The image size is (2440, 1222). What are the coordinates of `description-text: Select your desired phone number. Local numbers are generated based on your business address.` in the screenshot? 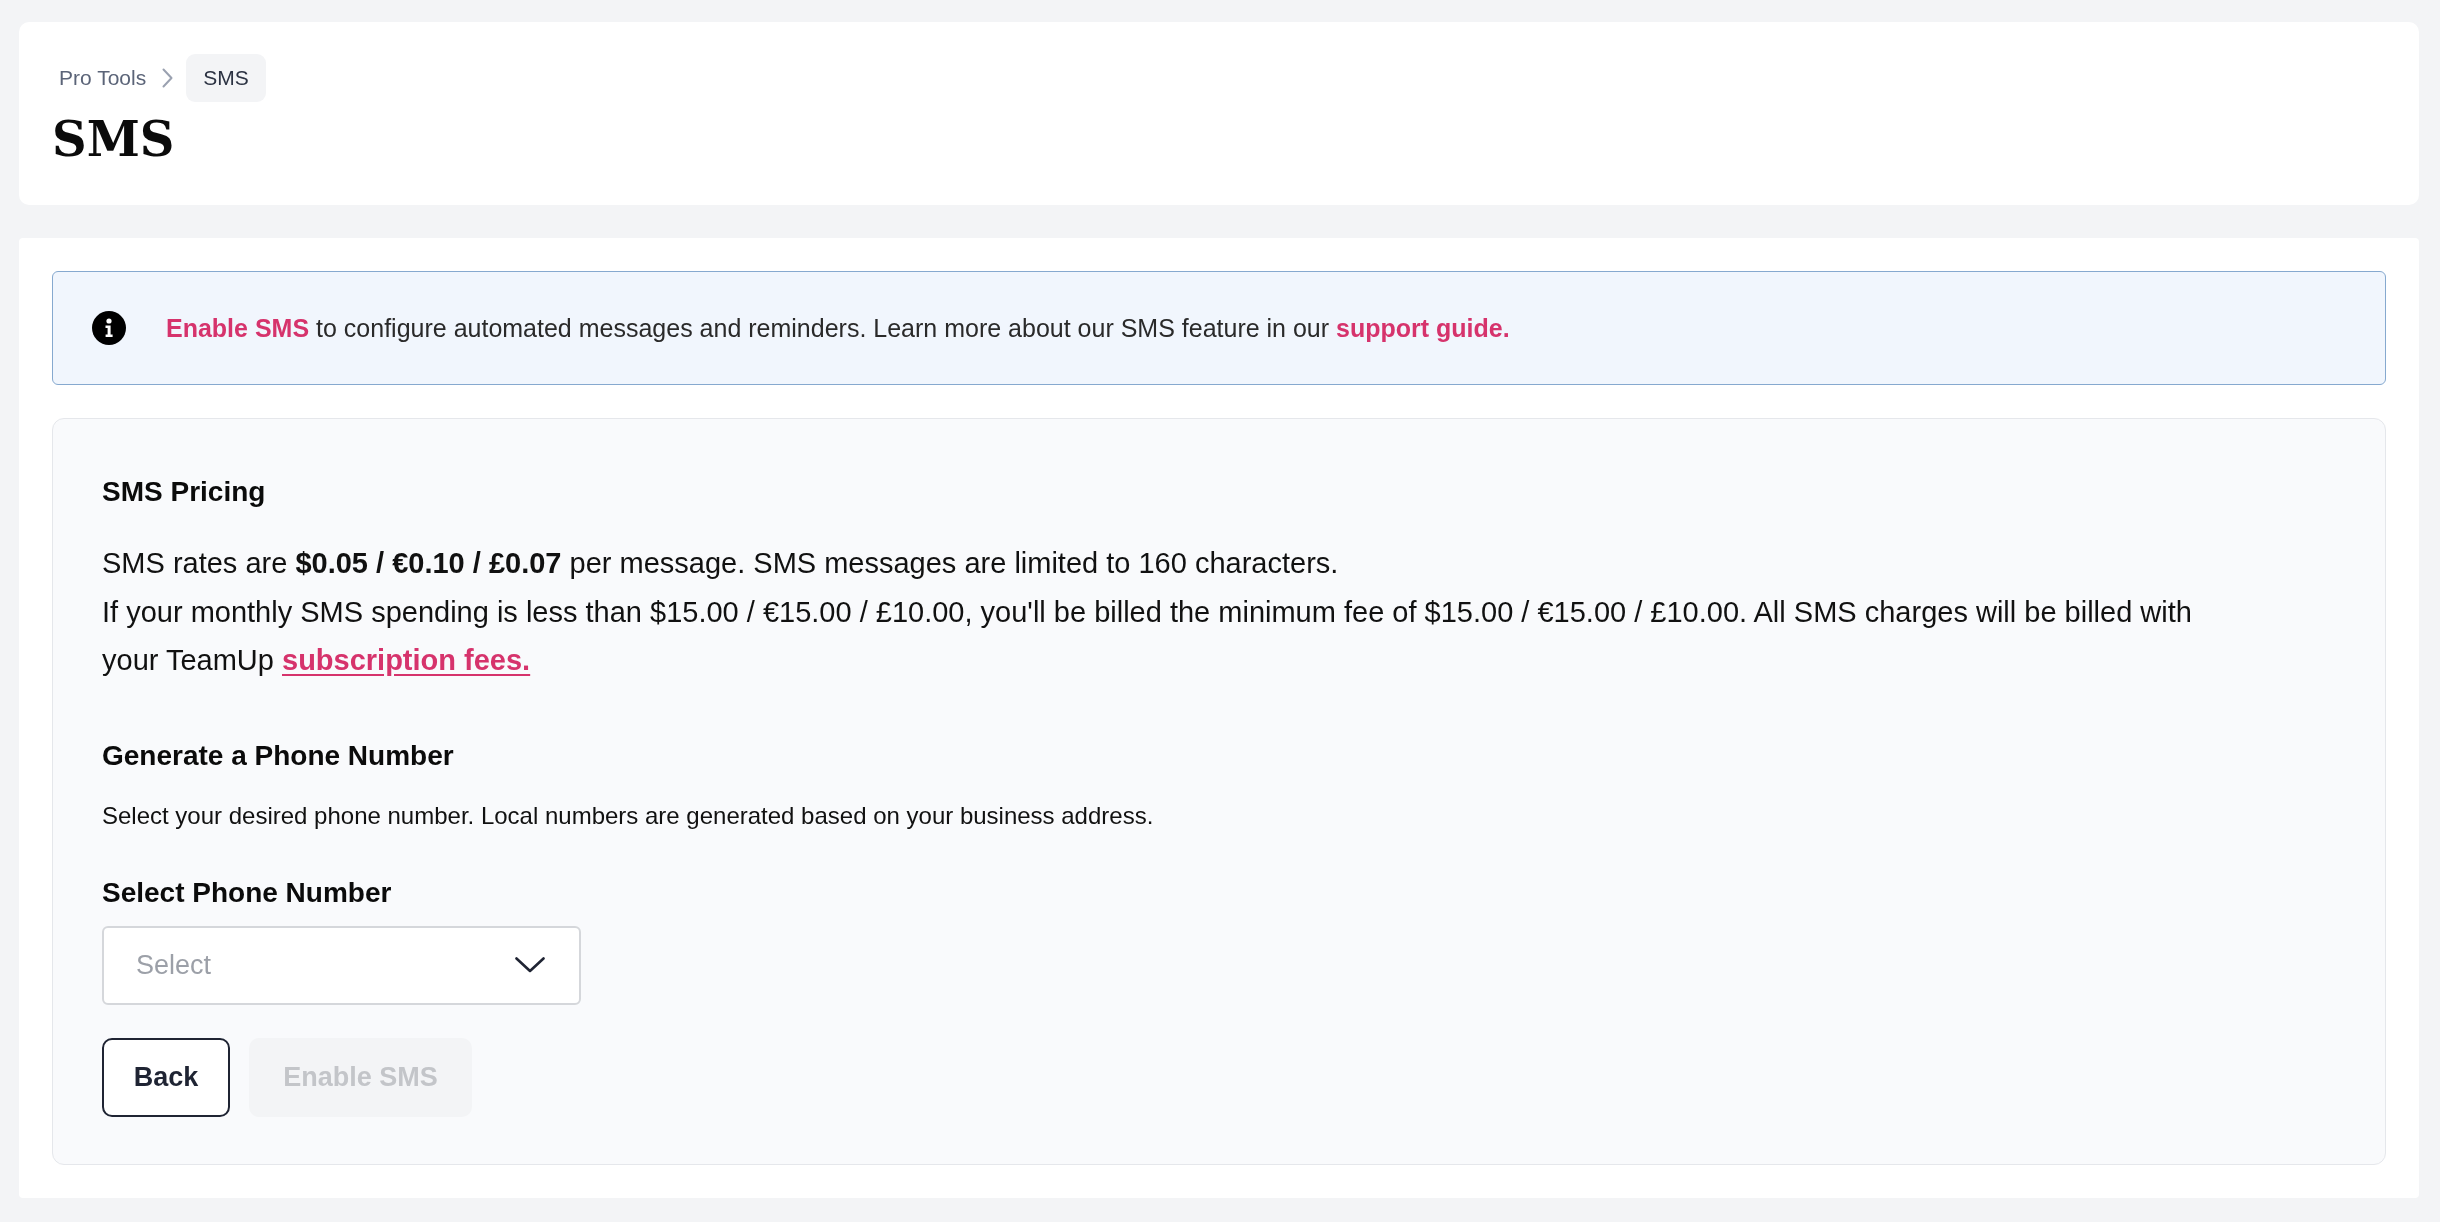 It's located at (628, 815).